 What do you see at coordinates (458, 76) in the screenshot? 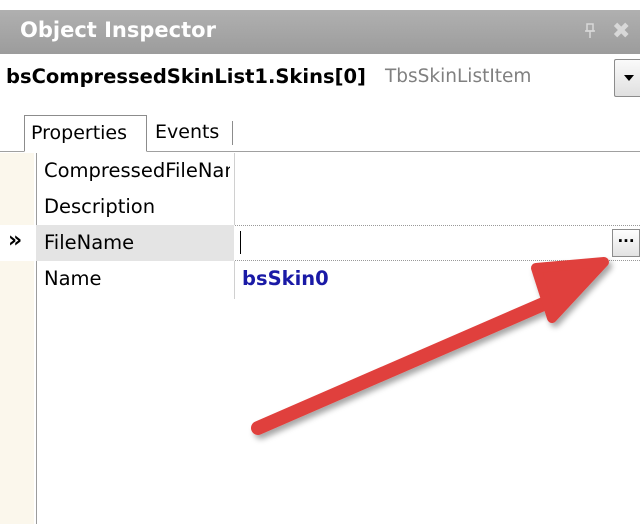
I see `selected-object-type: TbsSkinListItem` at bounding box center [458, 76].